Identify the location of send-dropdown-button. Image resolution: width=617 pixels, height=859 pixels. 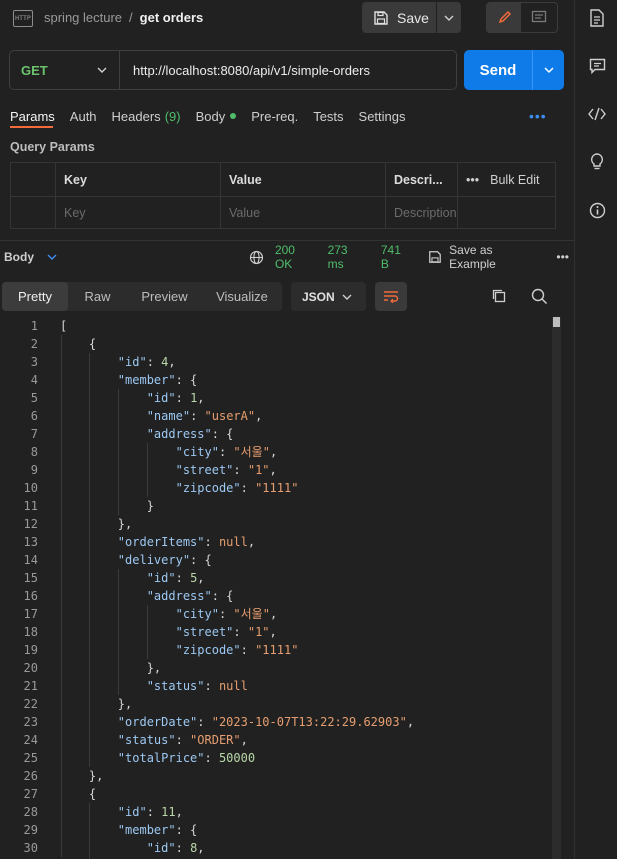
(548, 70).